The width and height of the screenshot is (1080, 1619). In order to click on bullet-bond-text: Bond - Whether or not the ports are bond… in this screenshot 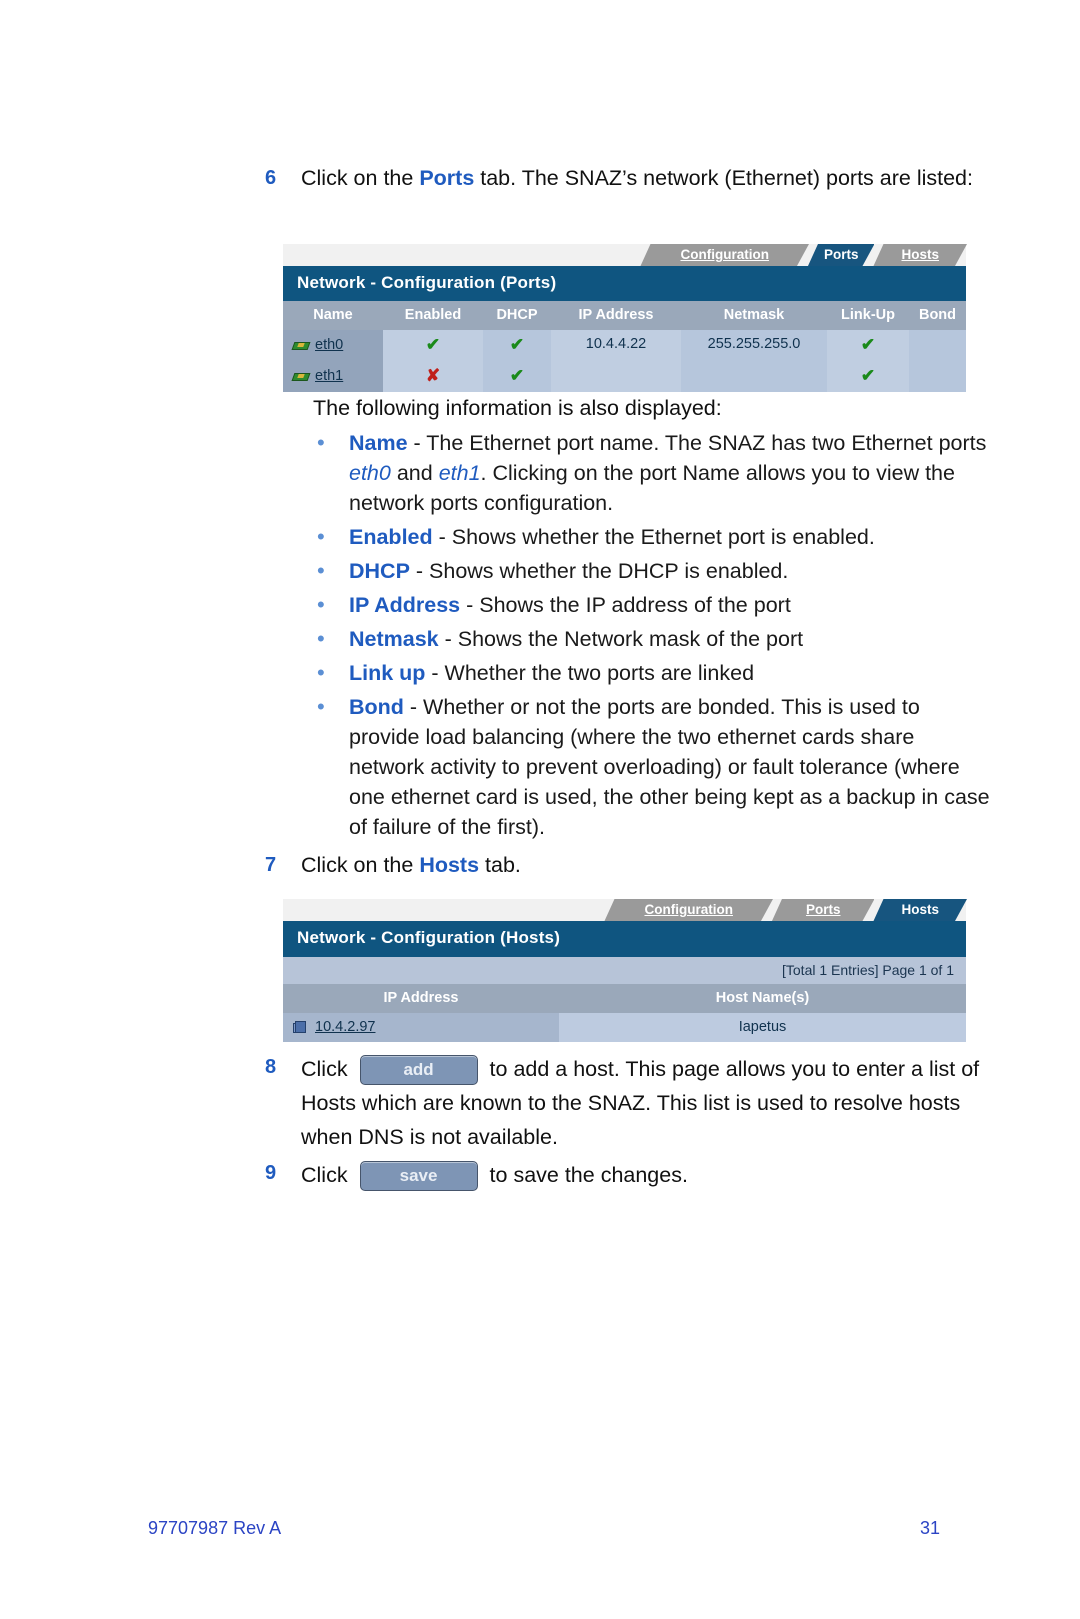, I will do `click(670, 767)`.